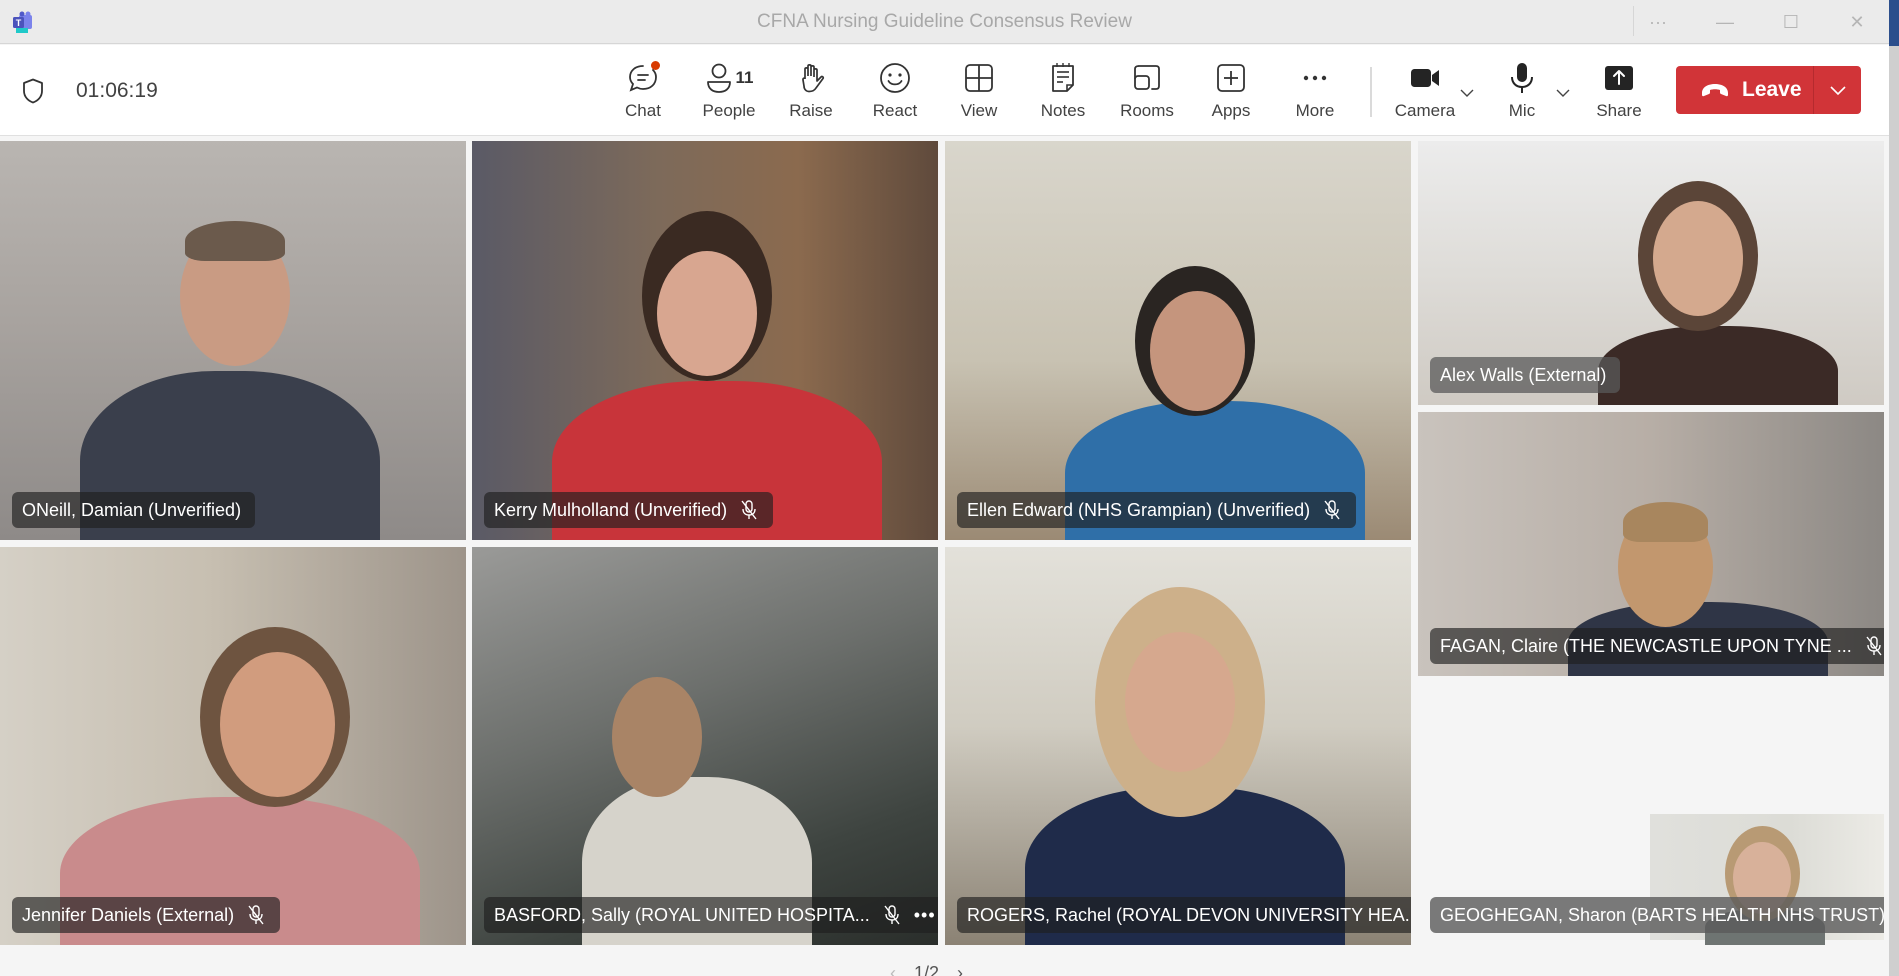  What do you see at coordinates (1147, 110) in the screenshot?
I see `rooms-label: Rooms` at bounding box center [1147, 110].